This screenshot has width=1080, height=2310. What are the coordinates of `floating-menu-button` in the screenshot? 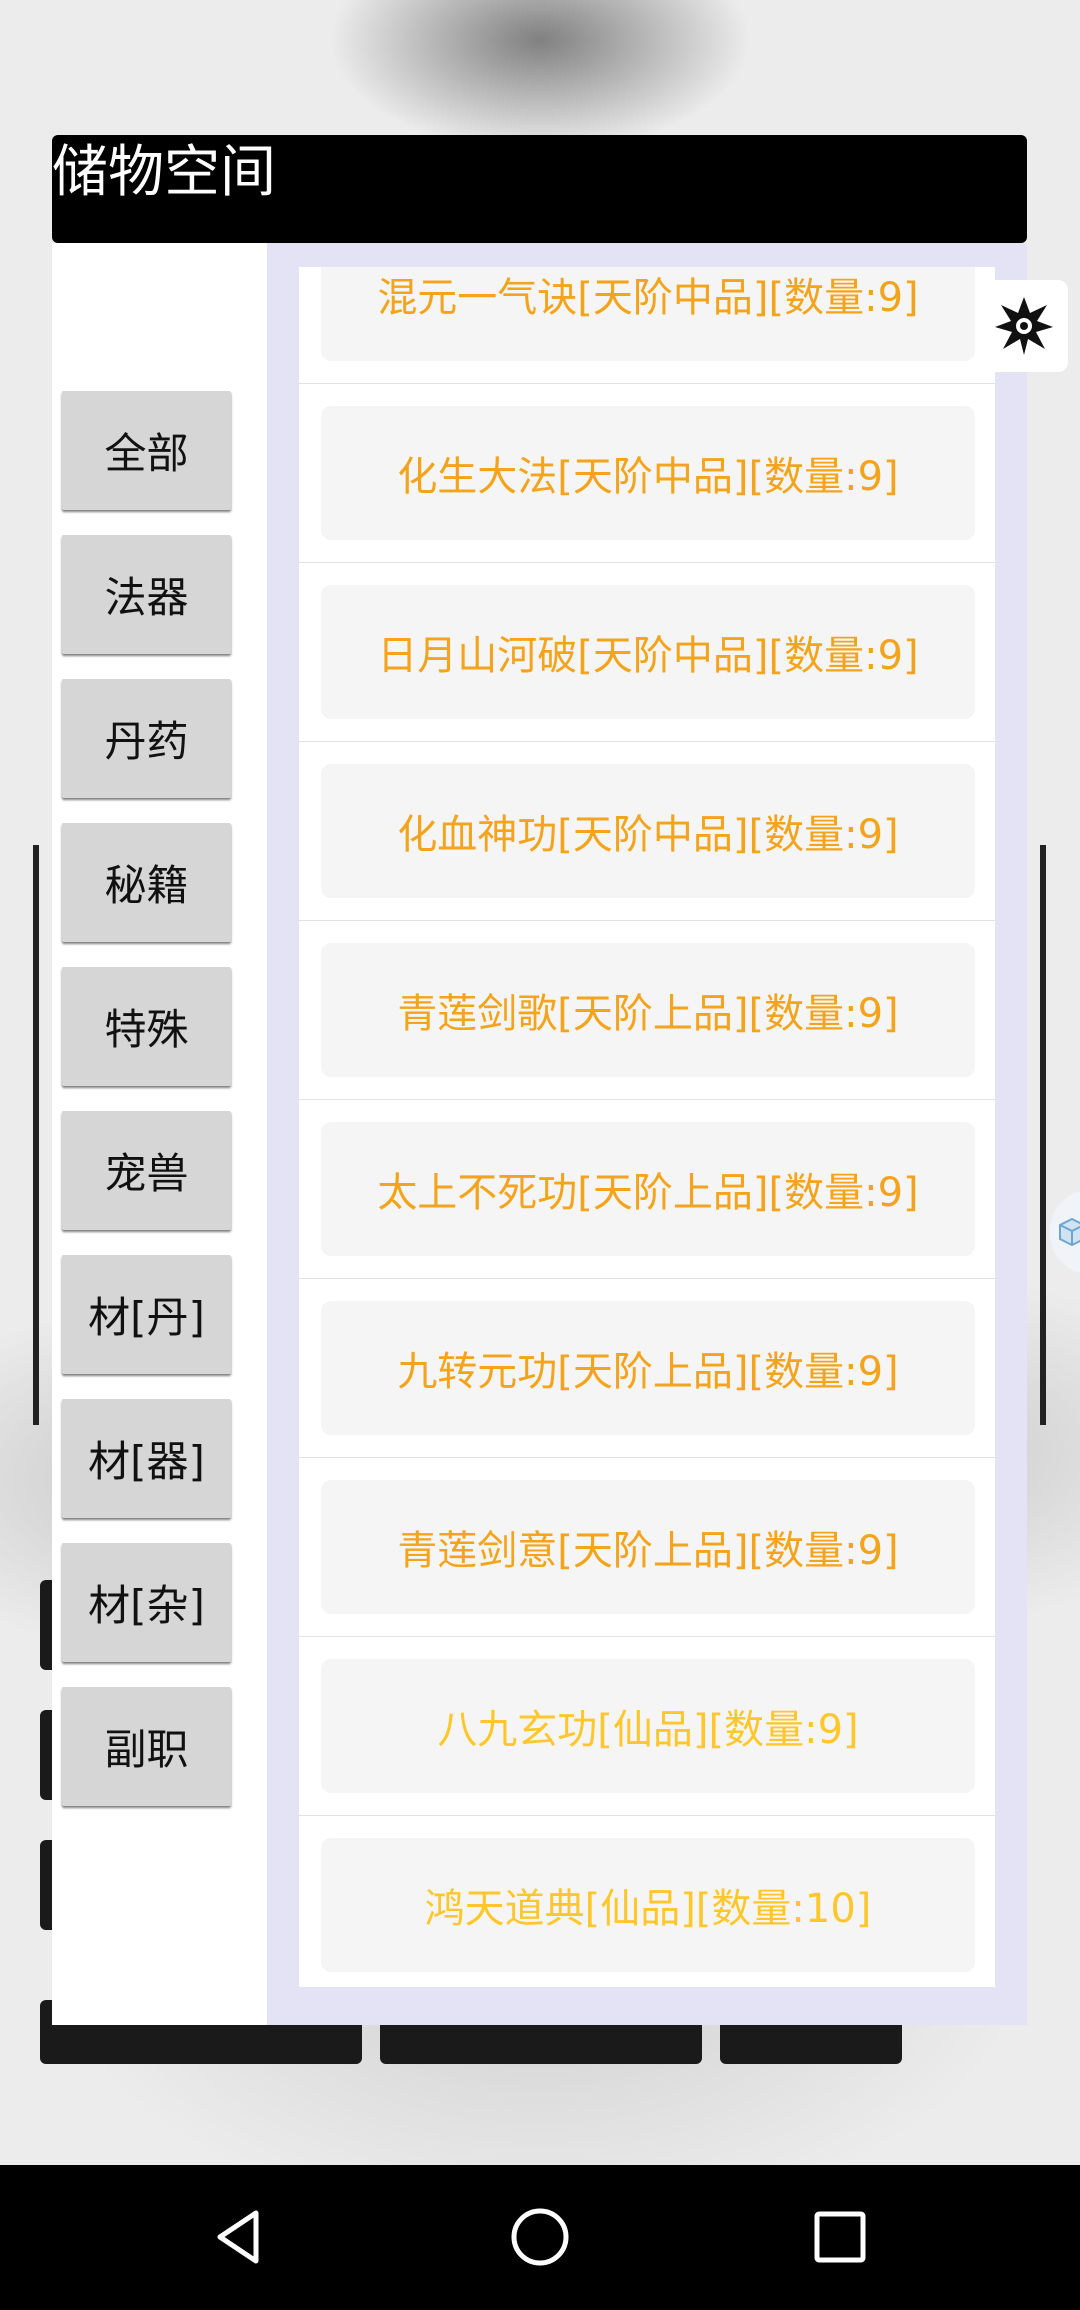 It's located at (1024, 326).